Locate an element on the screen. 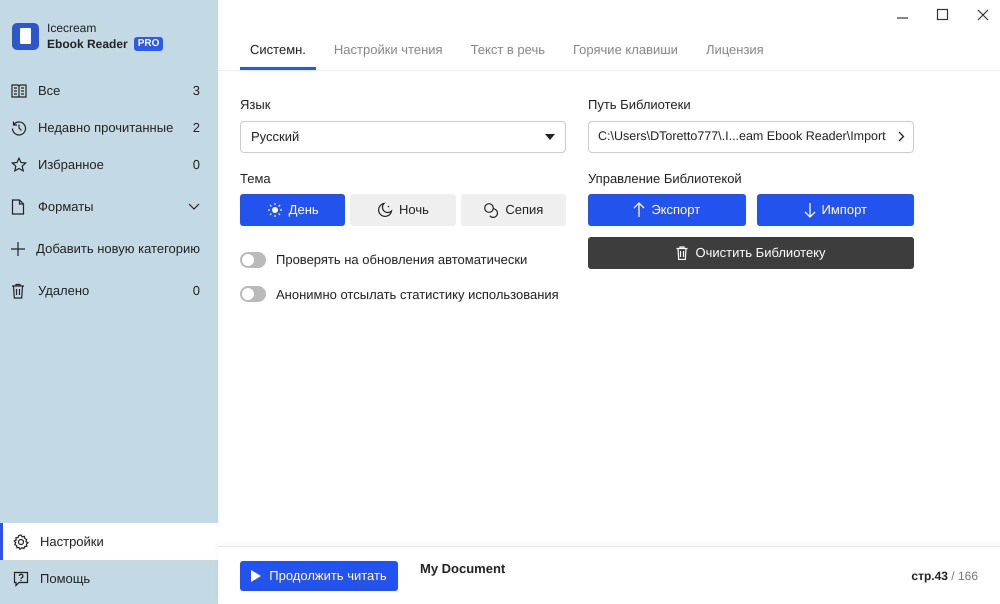 This screenshot has height=604, width=1000. sun-icon is located at coordinates (274, 210).